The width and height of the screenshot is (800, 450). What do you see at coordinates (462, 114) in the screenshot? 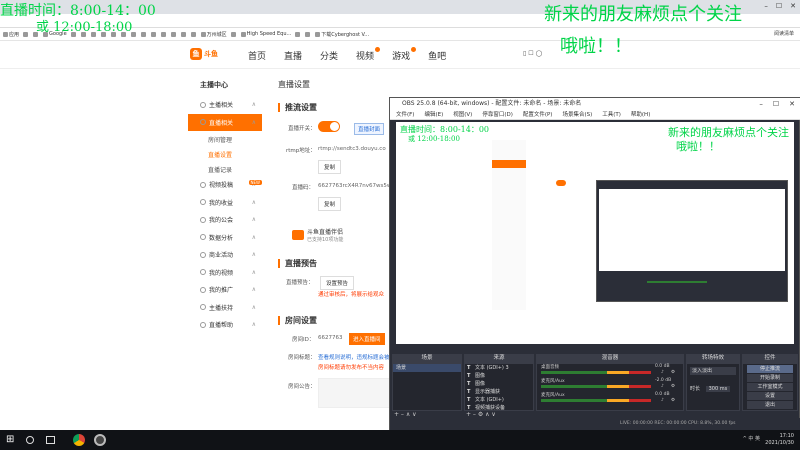
I see `obs-menu-item: 视图(V)` at bounding box center [462, 114].